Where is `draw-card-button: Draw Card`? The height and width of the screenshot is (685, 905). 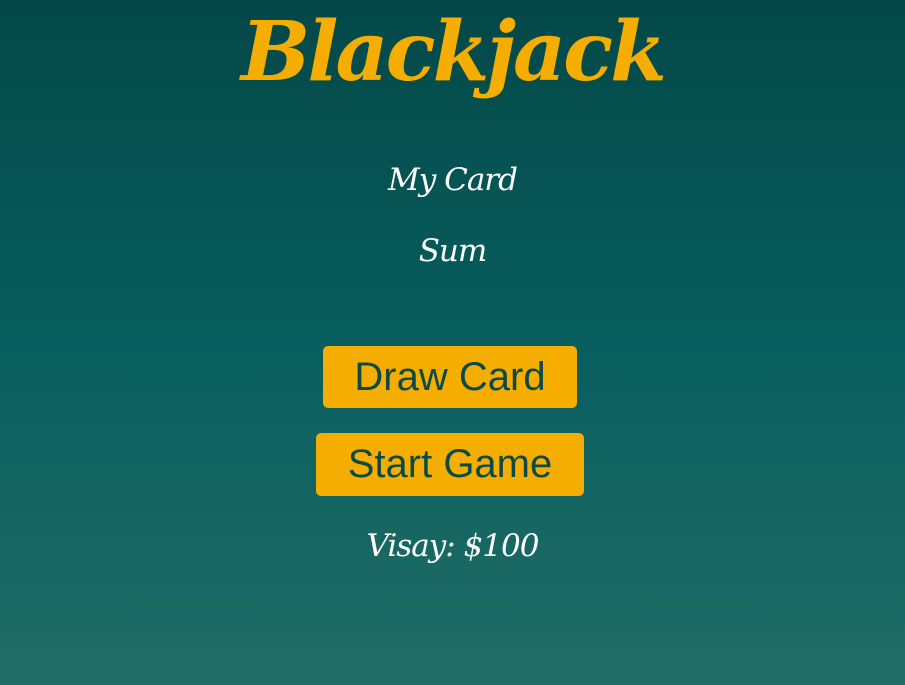 draw-card-button: Draw Card is located at coordinates (450, 377).